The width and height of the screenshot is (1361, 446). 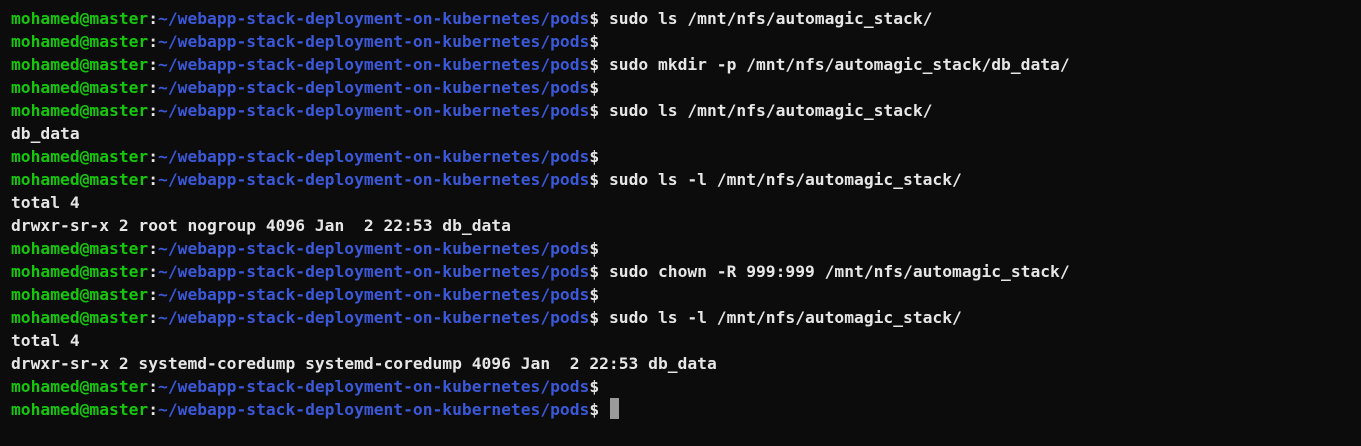 I want to click on output-line: db_data, so click(x=686, y=133).